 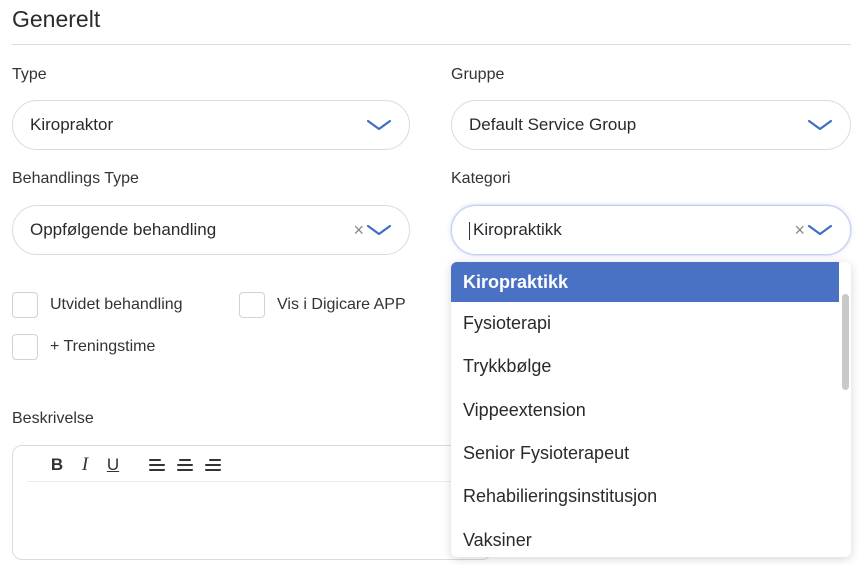 I want to click on italic-icon: I, so click(x=85, y=465).